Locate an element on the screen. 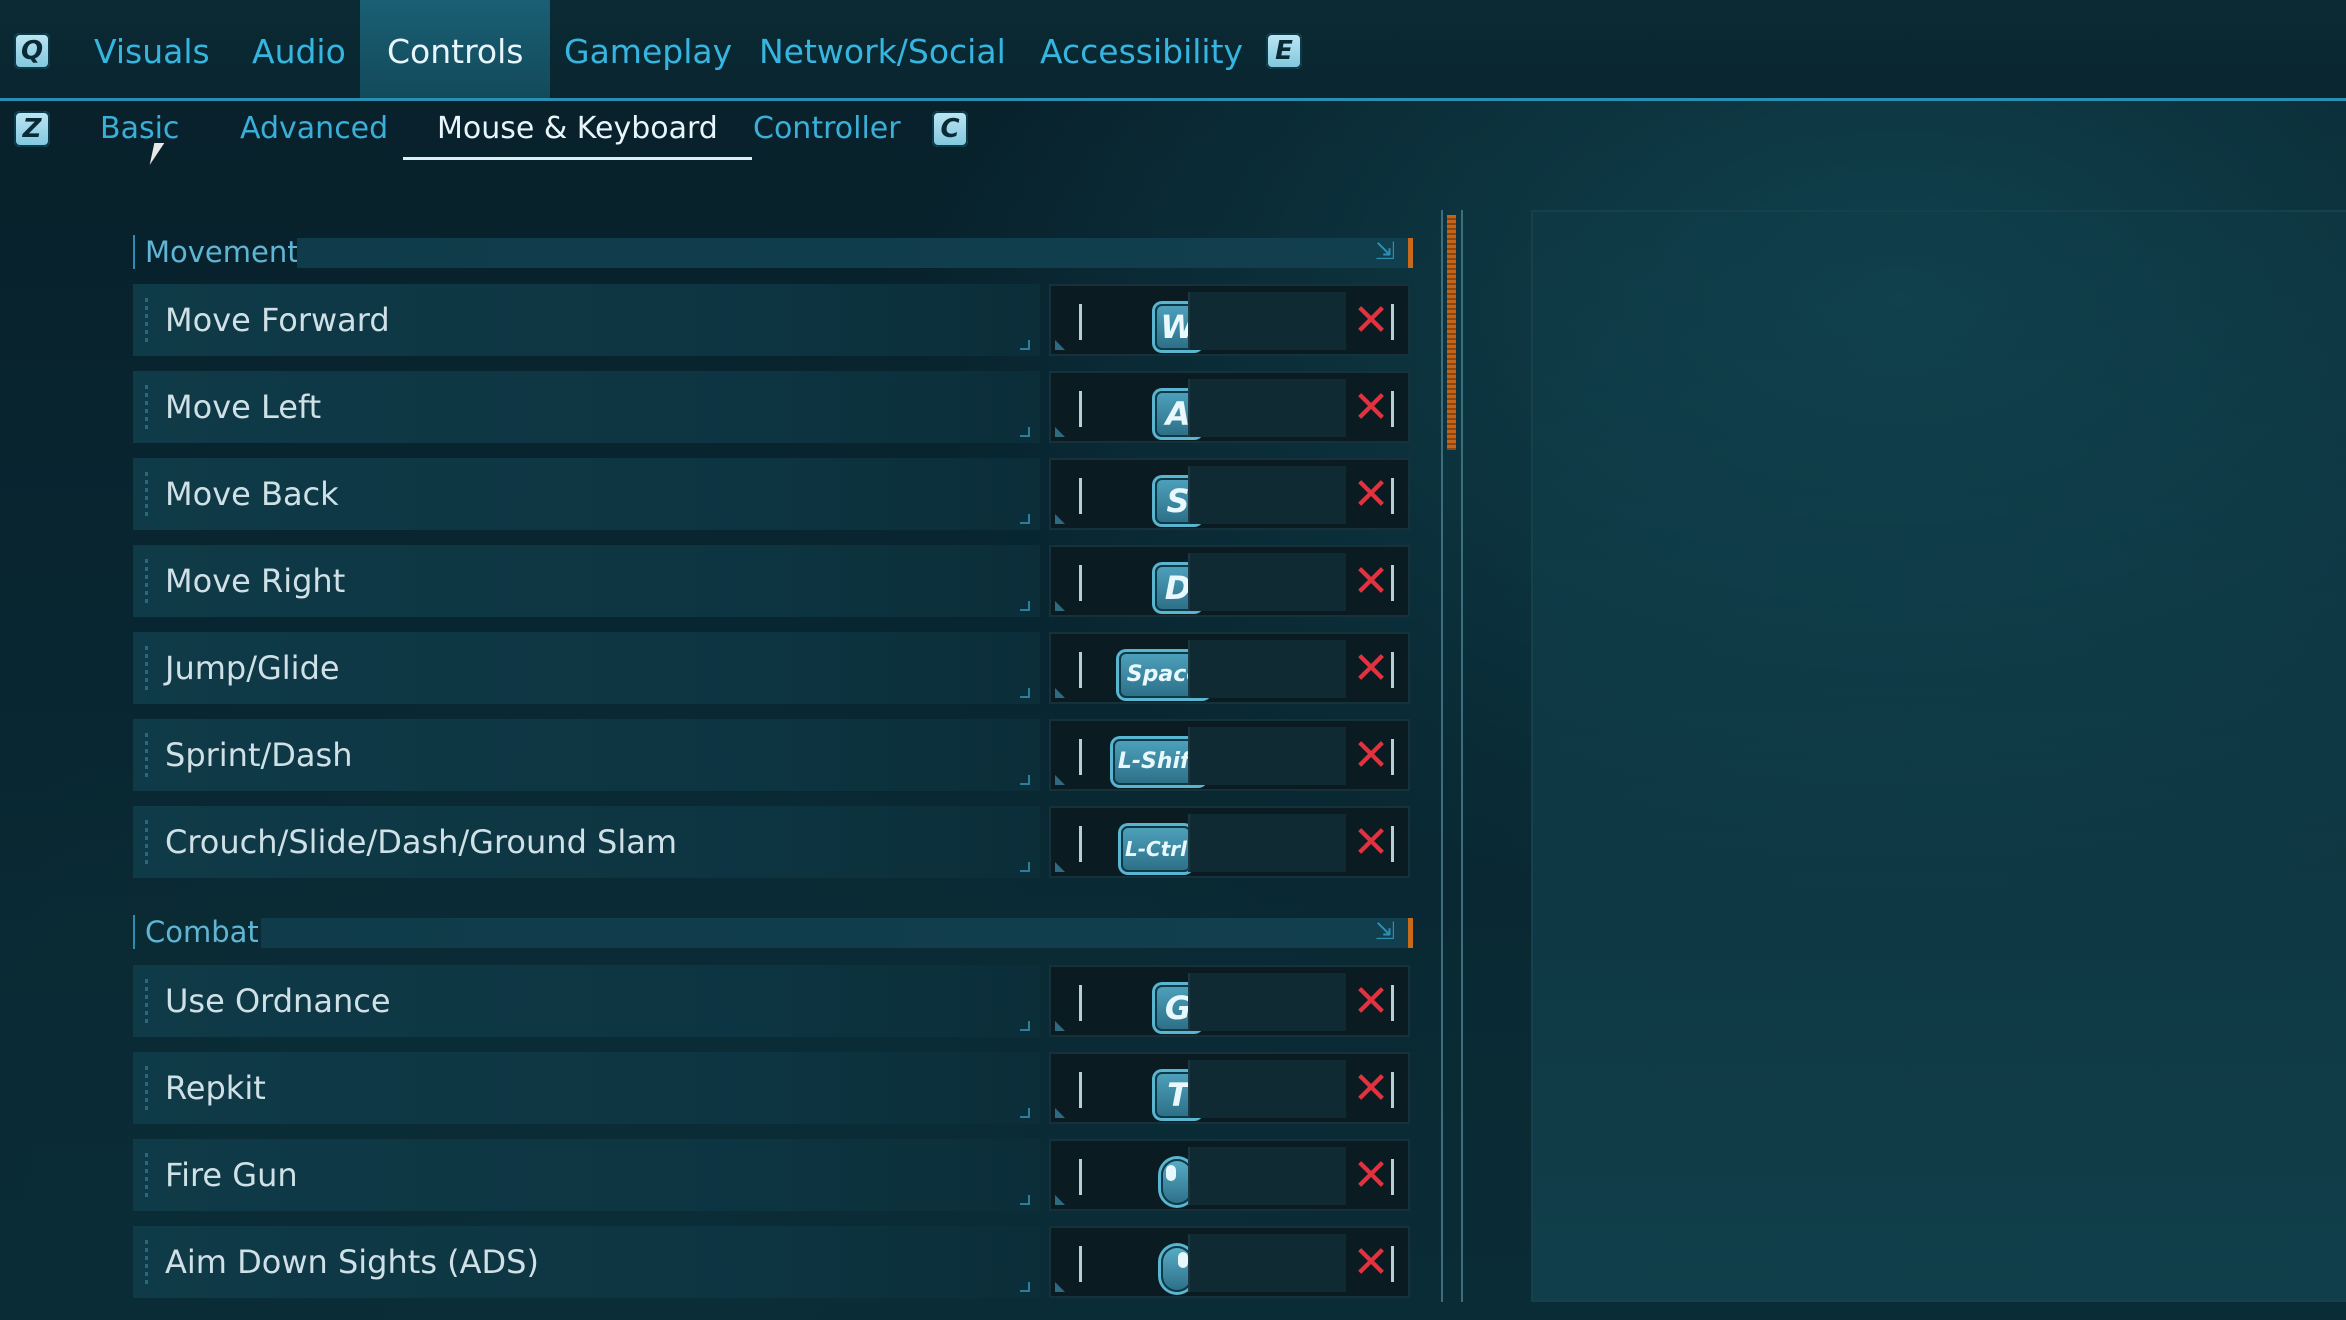 The width and height of the screenshot is (2346, 1320). section-accent is located at coordinates (1410, 253).